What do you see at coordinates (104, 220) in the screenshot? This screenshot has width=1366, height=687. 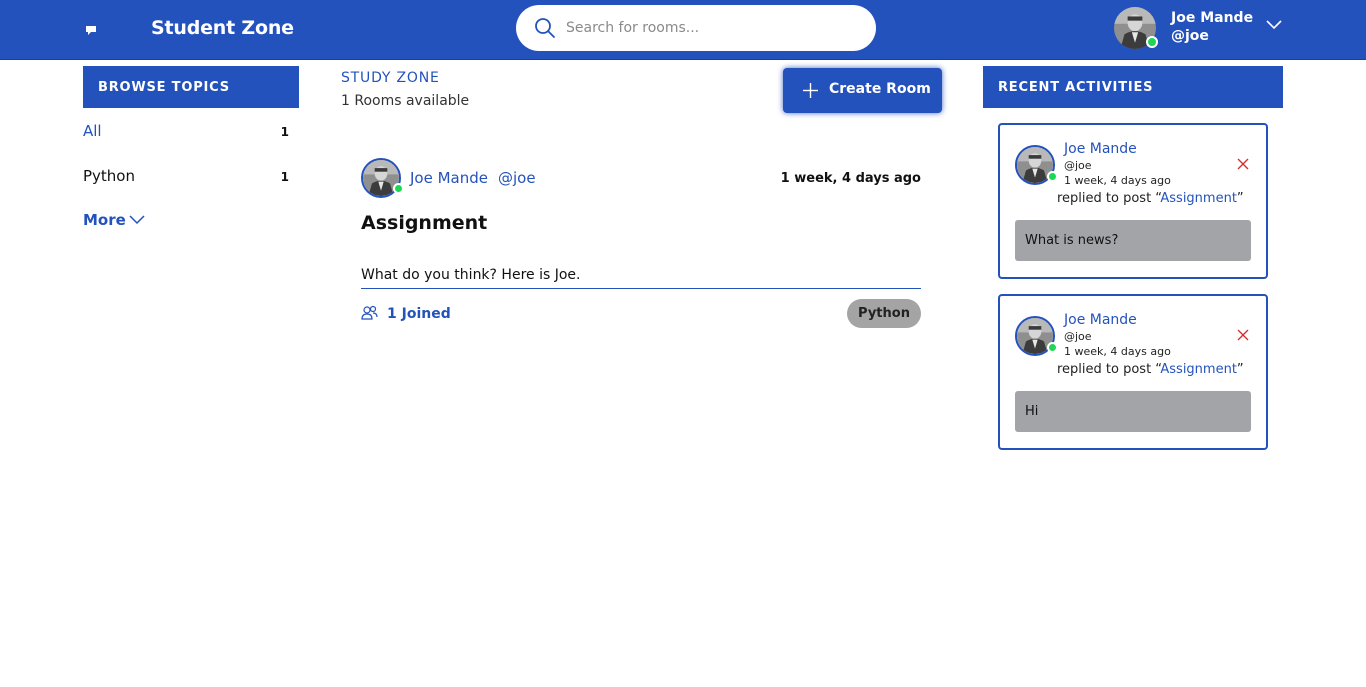 I see `more-topics-link: More` at bounding box center [104, 220].